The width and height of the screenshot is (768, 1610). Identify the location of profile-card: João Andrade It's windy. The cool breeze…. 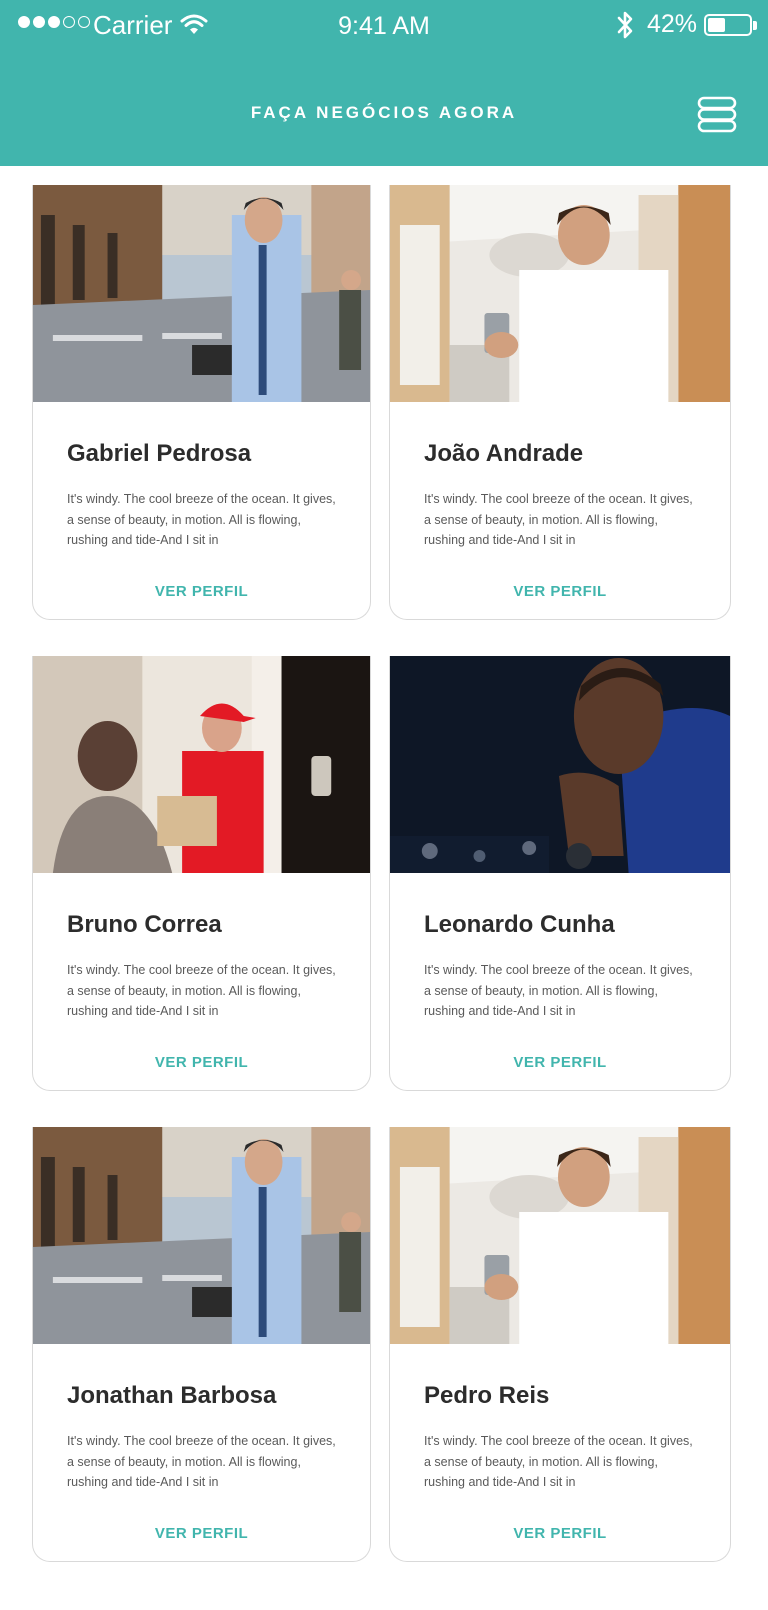
(560, 402).